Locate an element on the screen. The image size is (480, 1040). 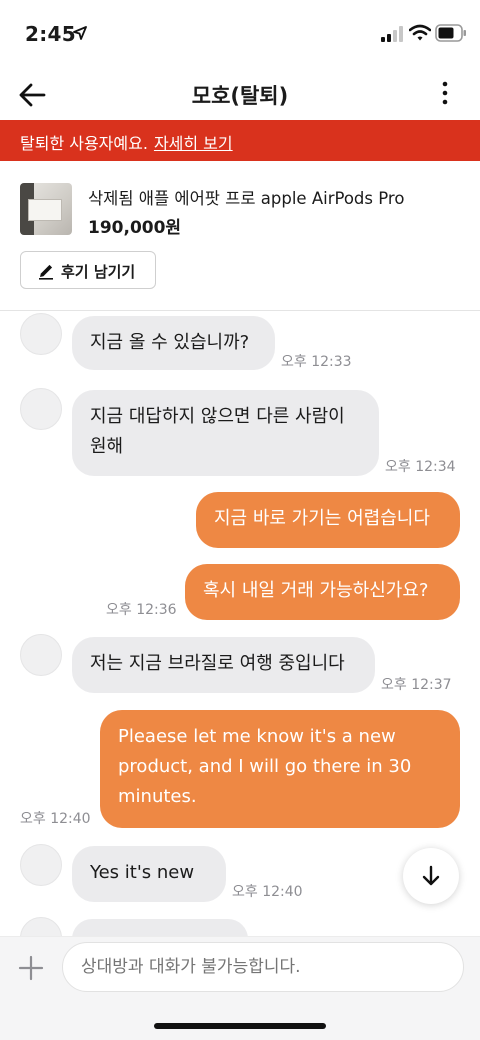
message-input-bar is located at coordinates (240, 988).